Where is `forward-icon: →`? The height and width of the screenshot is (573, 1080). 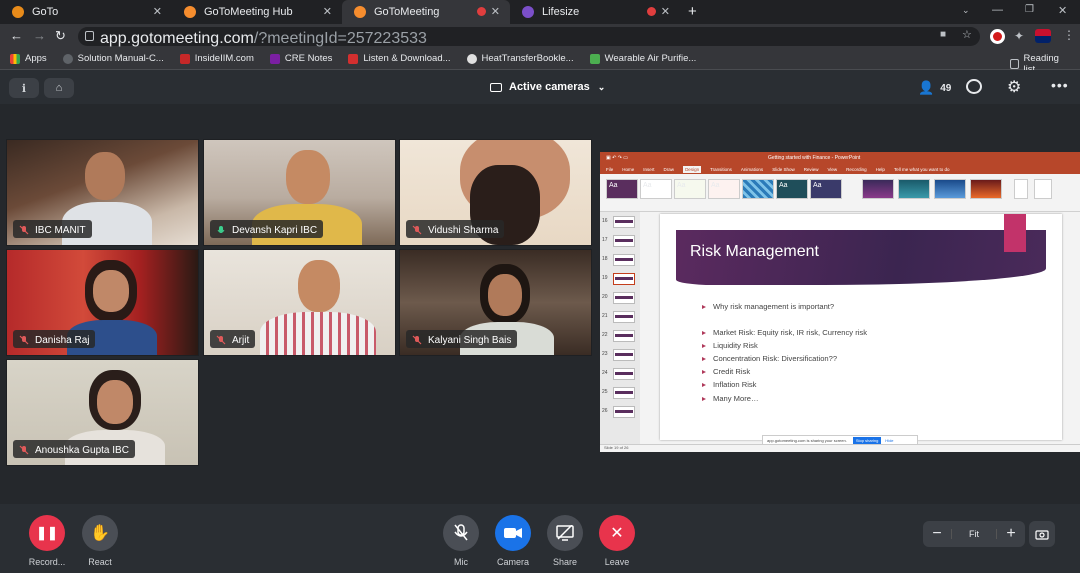 forward-icon: → is located at coordinates (39, 35).